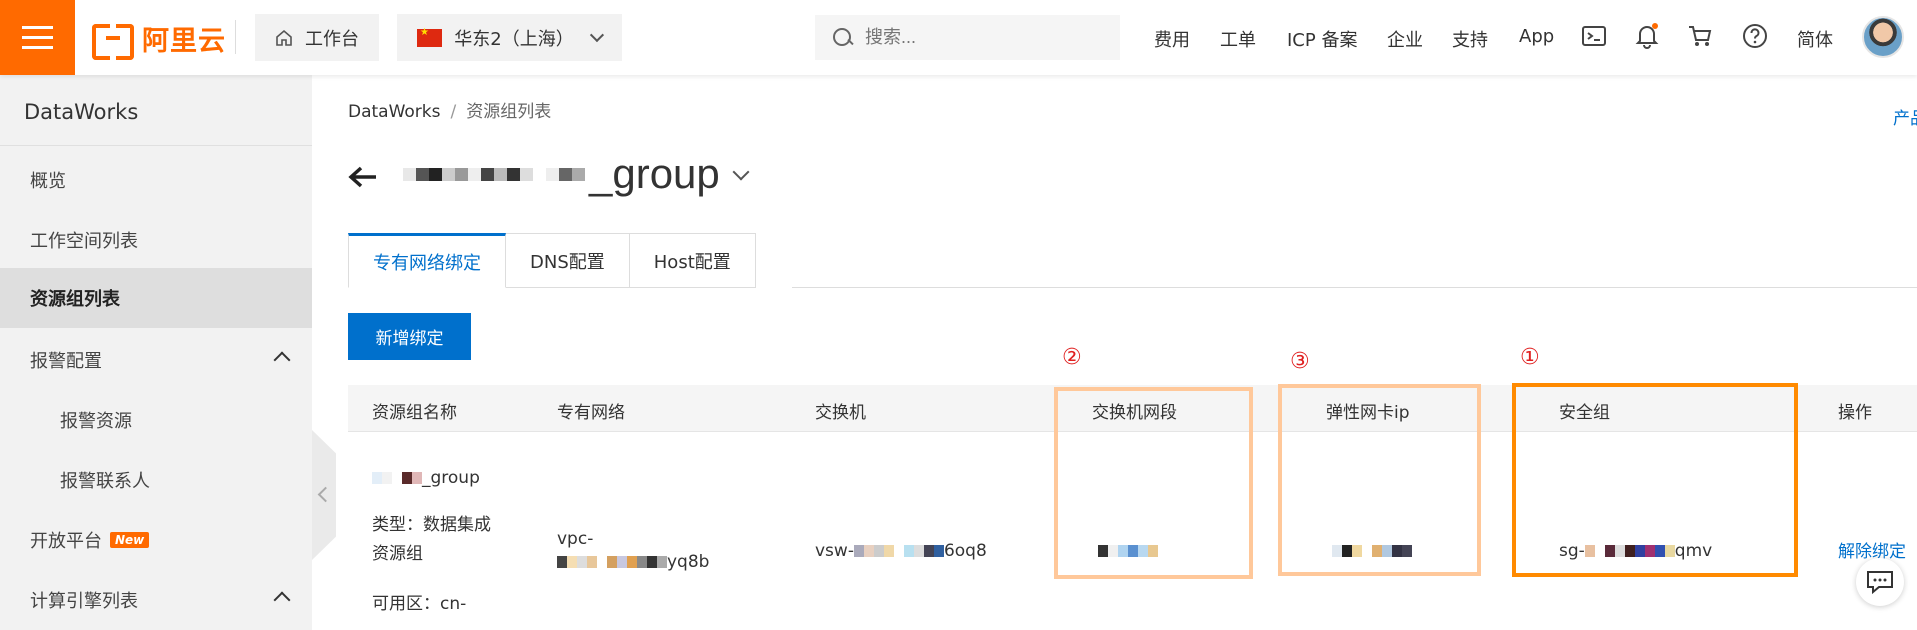 Image resolution: width=1917 pixels, height=630 pixels. Describe the element at coordinates (1172, 39) in the screenshot. I see `nav-billing: 费用` at that location.